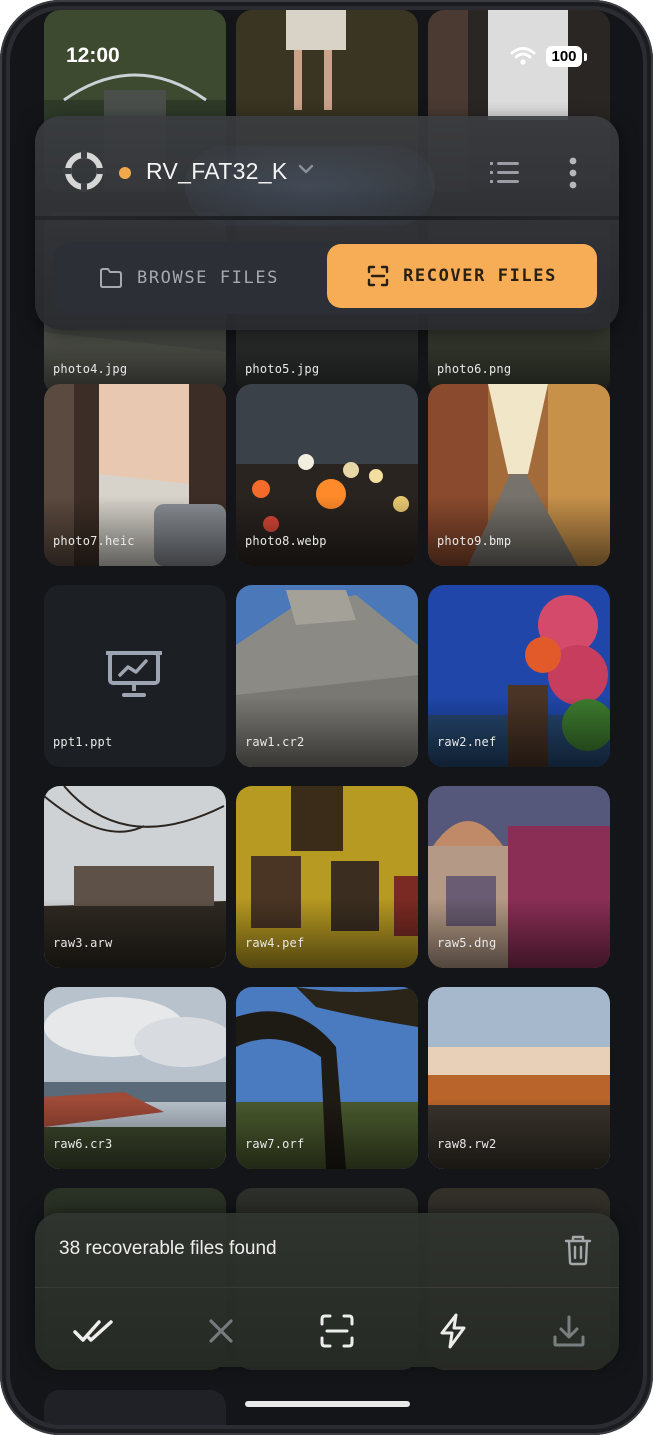 Image resolution: width=653 pixels, height=1435 pixels. Describe the element at coordinates (523, 56) in the screenshot. I see `wifi-icon` at that location.